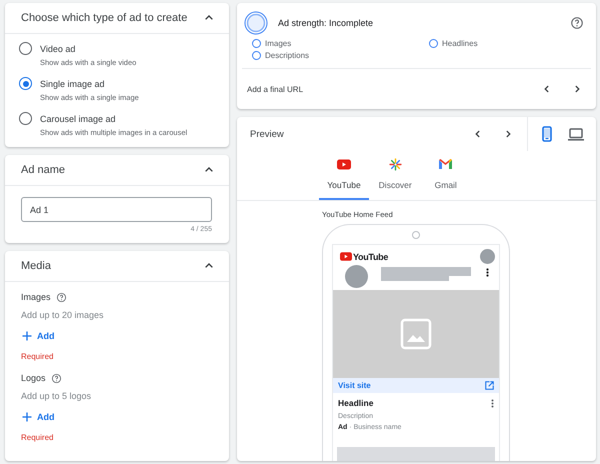  Describe the element at coordinates (36, 266) in the screenshot. I see `card-title: Media` at that location.